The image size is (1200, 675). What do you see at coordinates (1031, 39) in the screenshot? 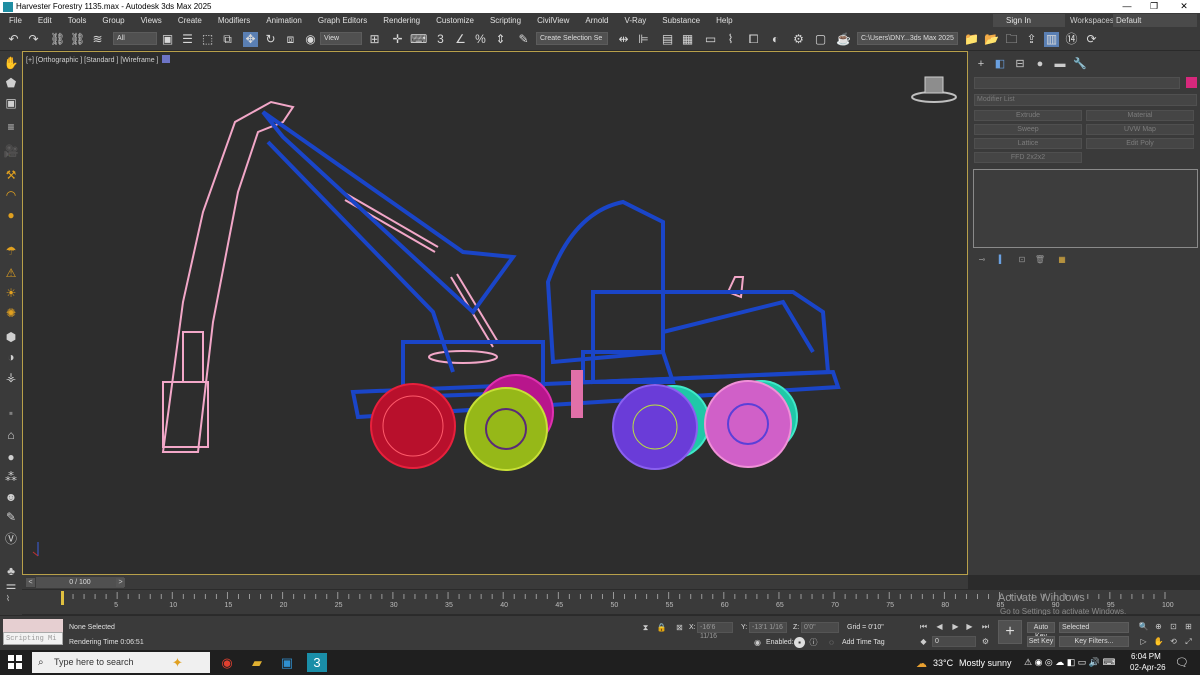
I see `export-icon: ⇪` at bounding box center [1031, 39].